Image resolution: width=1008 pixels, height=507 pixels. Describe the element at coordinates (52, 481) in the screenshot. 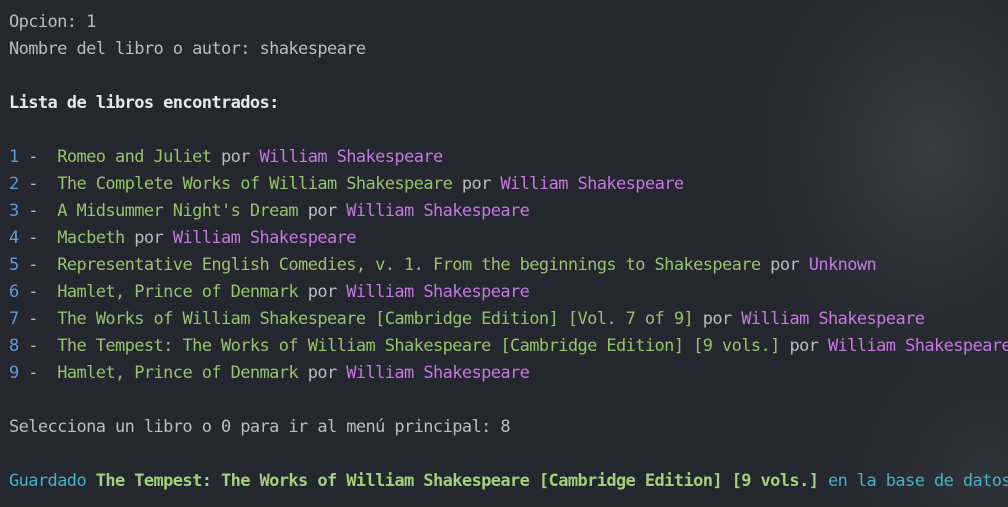

I see `saved-prefix: Guardado` at that location.